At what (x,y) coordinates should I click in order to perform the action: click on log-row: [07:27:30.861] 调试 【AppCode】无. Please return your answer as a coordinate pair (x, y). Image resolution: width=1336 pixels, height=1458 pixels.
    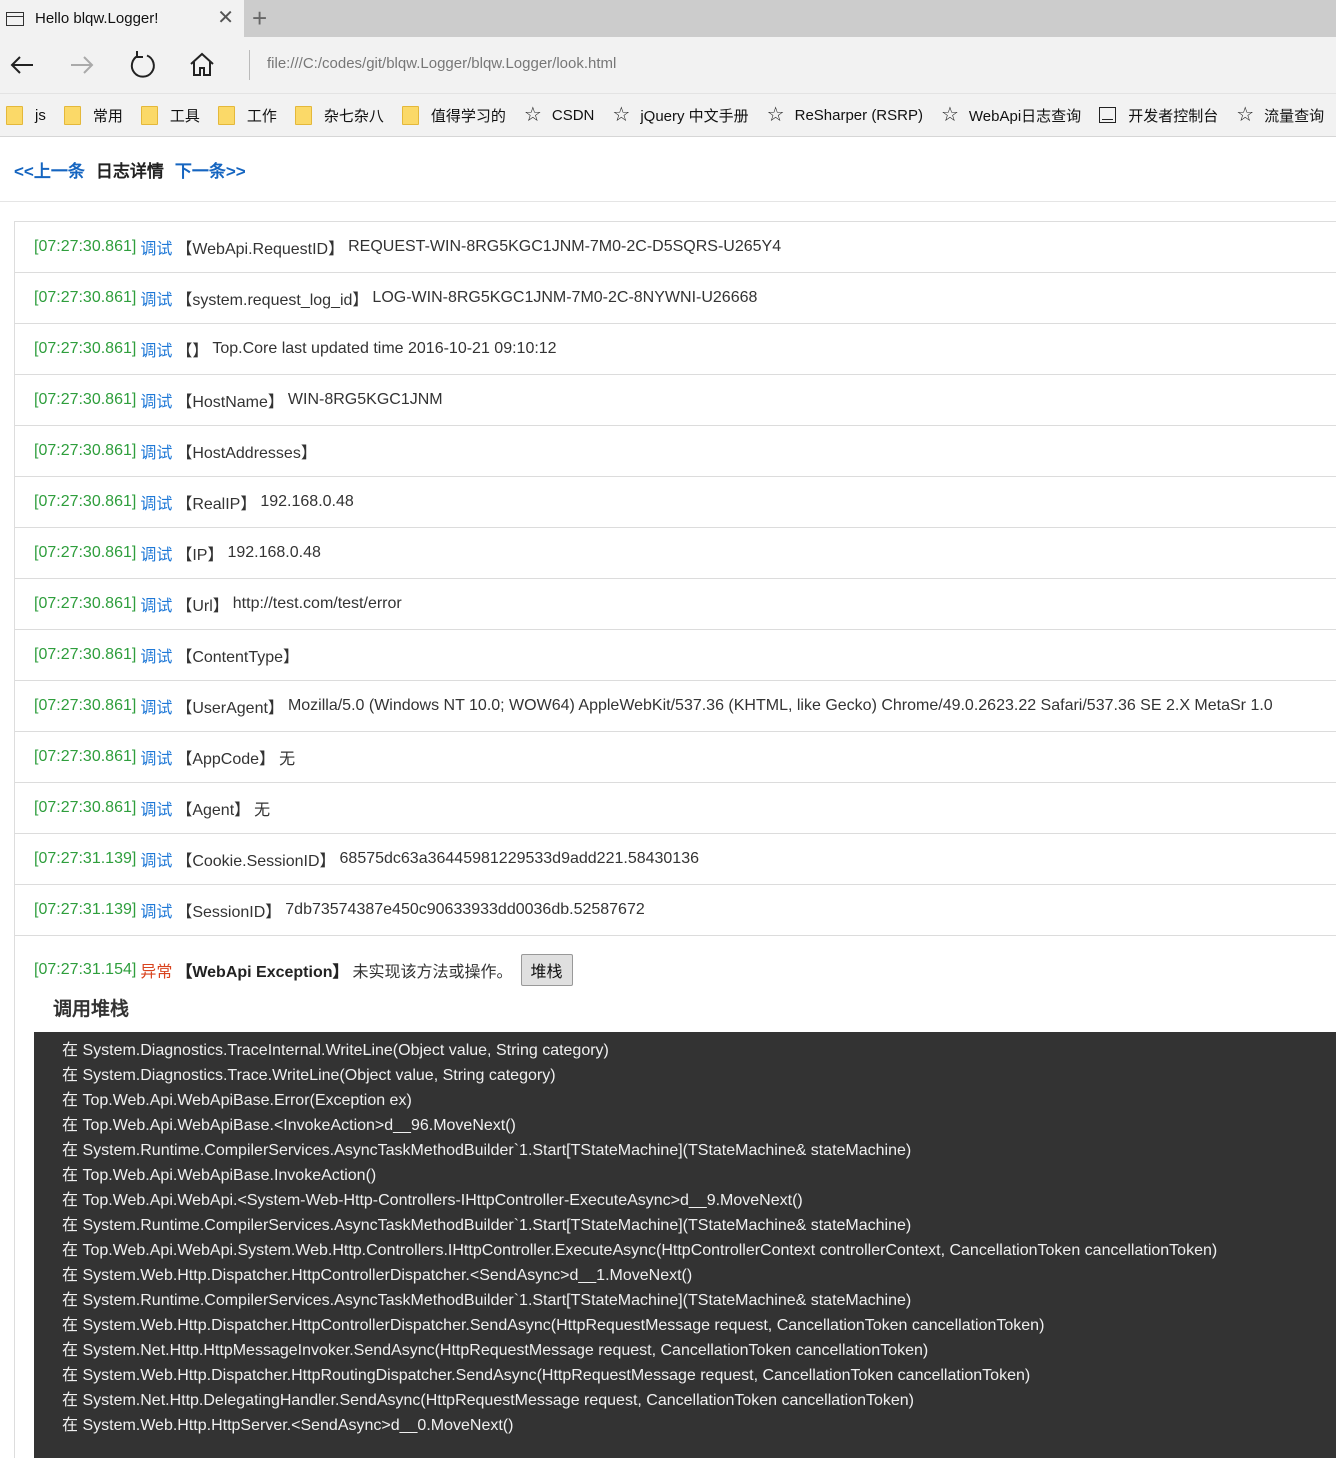
    Looking at the image, I should click on (675, 757).